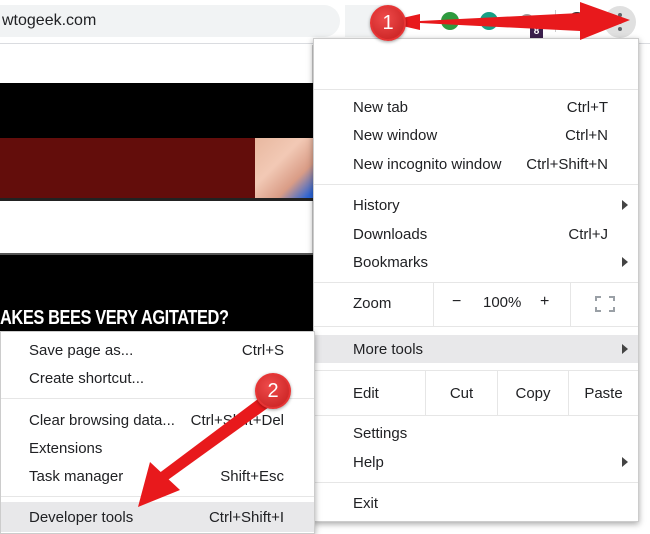 This screenshot has height=534, width=650. I want to click on address-bar: wtogeek.com, so click(170, 21).